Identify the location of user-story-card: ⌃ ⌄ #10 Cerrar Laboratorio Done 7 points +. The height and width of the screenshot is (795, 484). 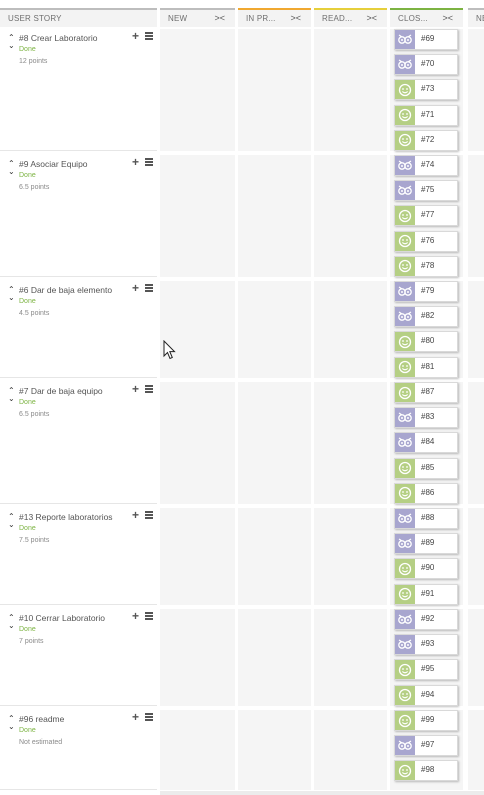
(78, 657).